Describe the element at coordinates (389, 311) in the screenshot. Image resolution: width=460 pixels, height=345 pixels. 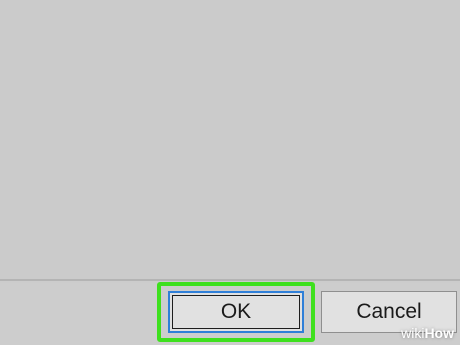
I see `cancel-button-label: Cancel` at that location.